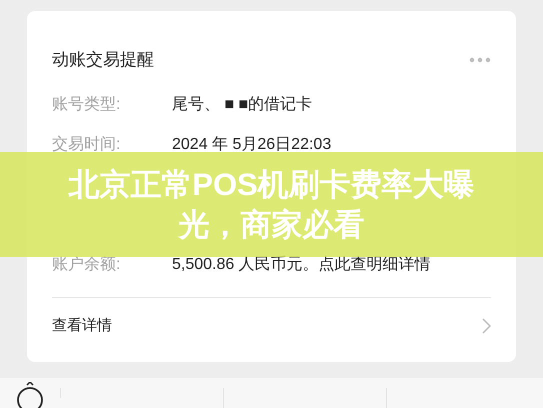 The width and height of the screenshot is (543, 408). What do you see at coordinates (30, 395) in the screenshot?
I see `circle-icon` at bounding box center [30, 395].